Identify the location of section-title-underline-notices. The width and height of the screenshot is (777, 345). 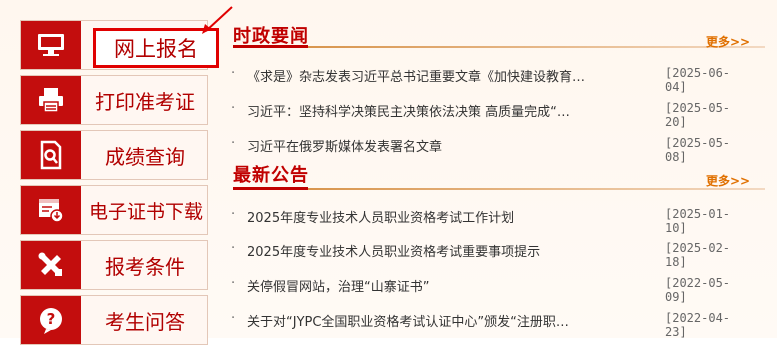
(270, 188).